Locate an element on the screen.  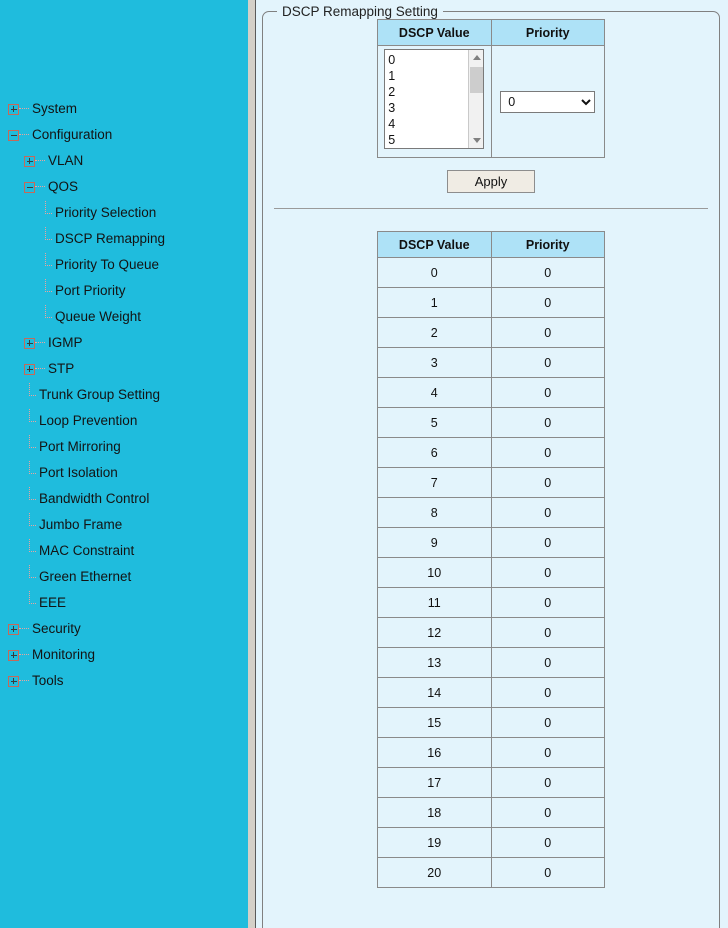
sidebar-item-port-mirroring: Port Mirroring is located at coordinates (124, 447).